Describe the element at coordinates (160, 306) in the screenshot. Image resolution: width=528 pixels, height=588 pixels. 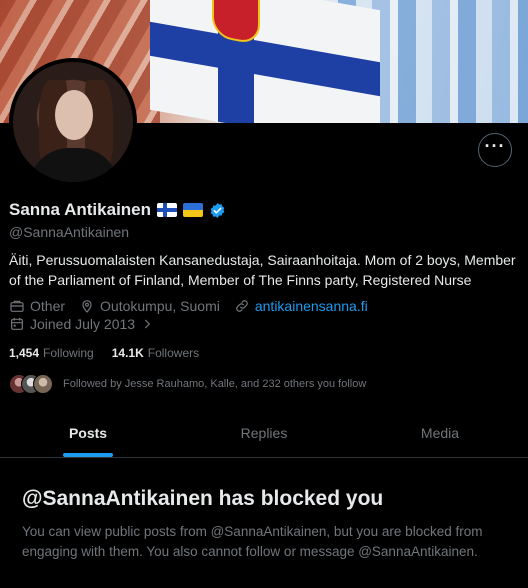
I see `location-label: Outokumpu, Suomi` at that location.